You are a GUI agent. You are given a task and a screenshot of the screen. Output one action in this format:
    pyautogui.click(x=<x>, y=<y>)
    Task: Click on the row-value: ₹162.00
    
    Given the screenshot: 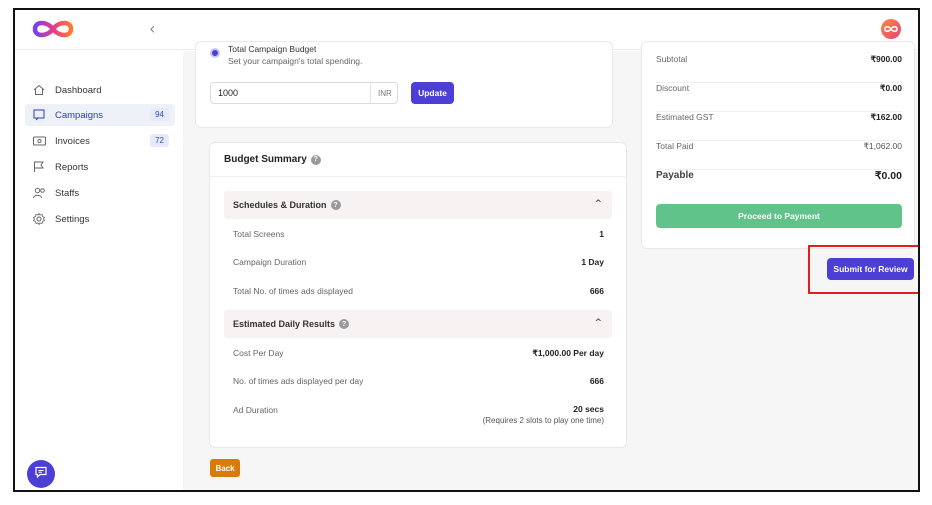 What is the action you would take?
    pyautogui.click(x=886, y=117)
    